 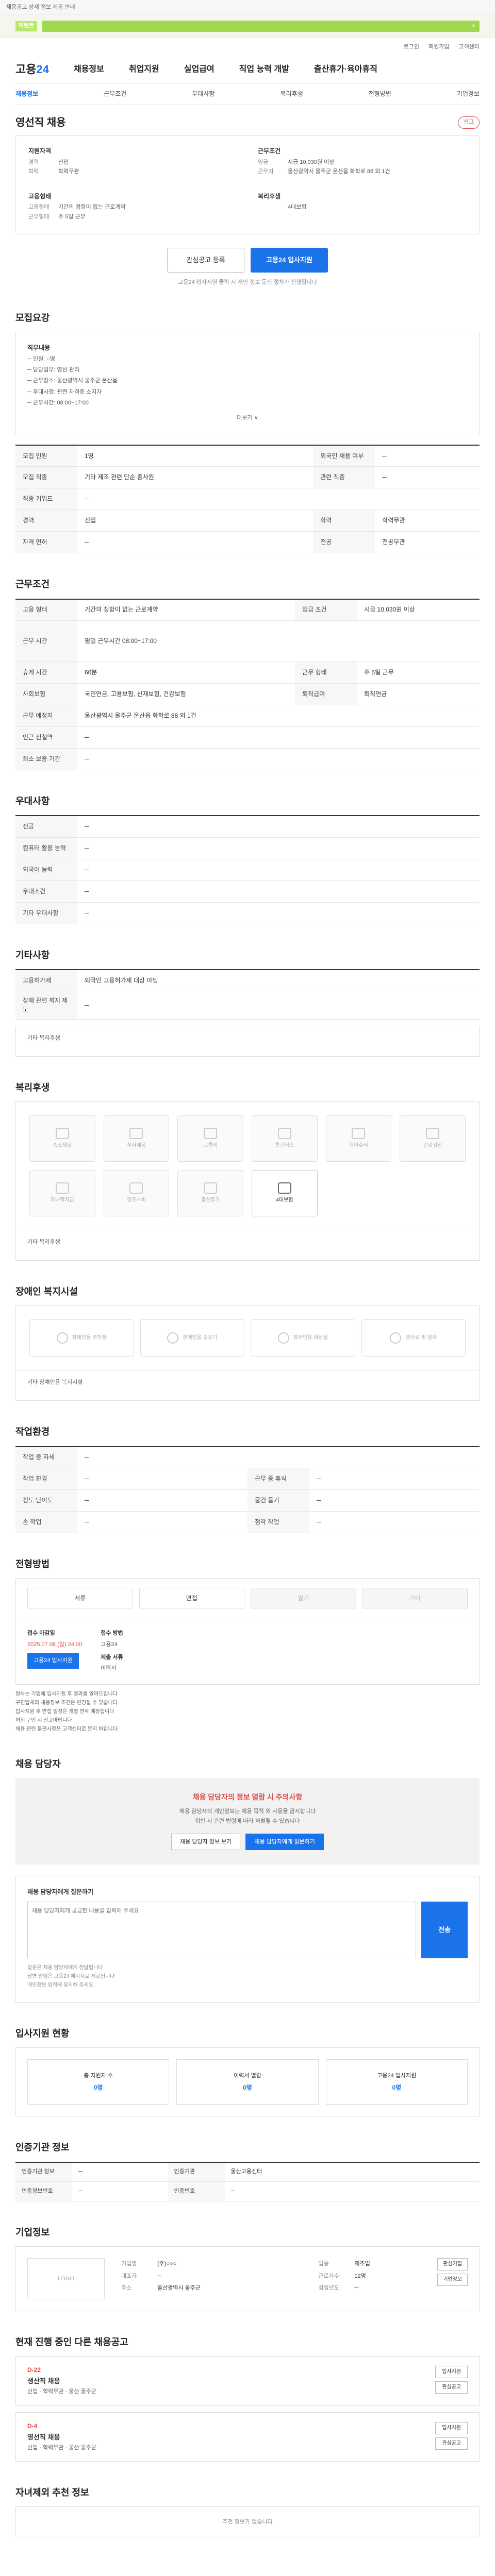 What do you see at coordinates (415, 1598) in the screenshot?
I see `method-item: 기타` at bounding box center [415, 1598].